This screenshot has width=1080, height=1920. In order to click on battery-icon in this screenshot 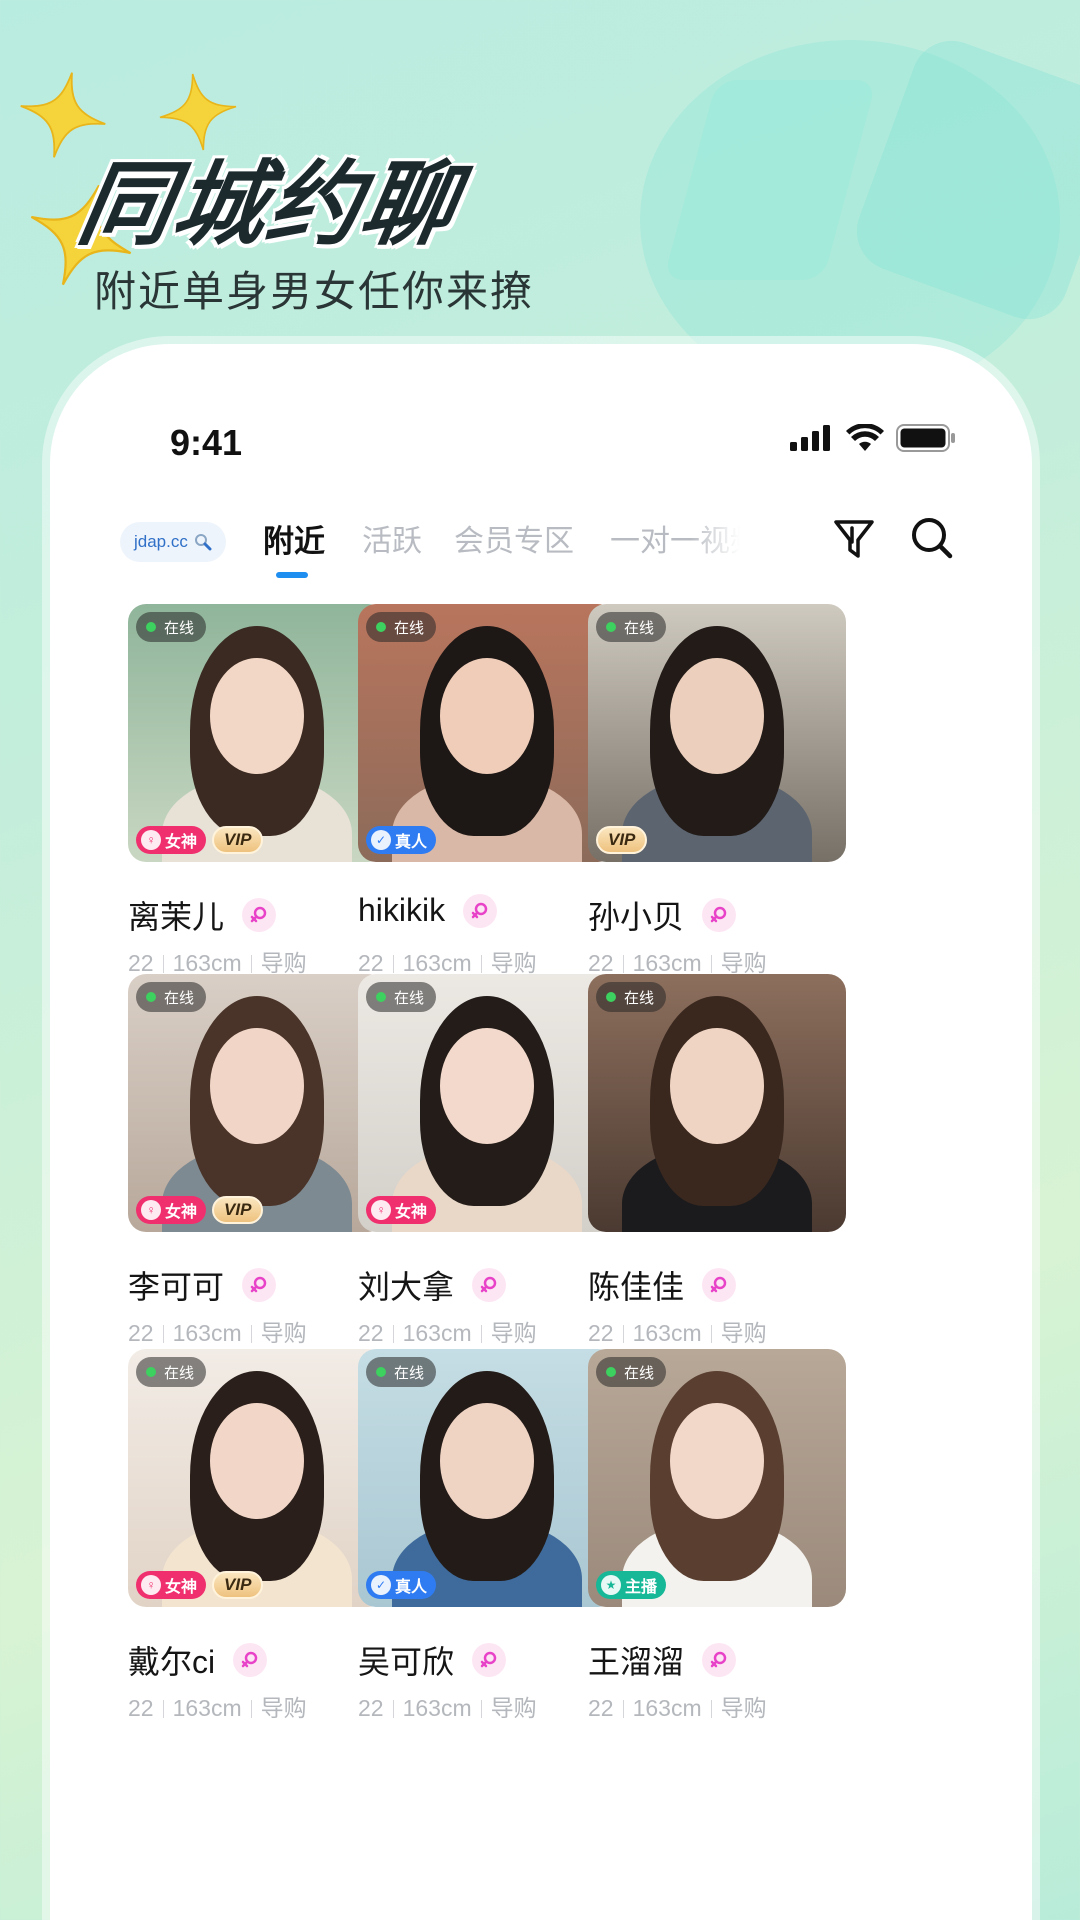, I will do `click(925, 438)`.